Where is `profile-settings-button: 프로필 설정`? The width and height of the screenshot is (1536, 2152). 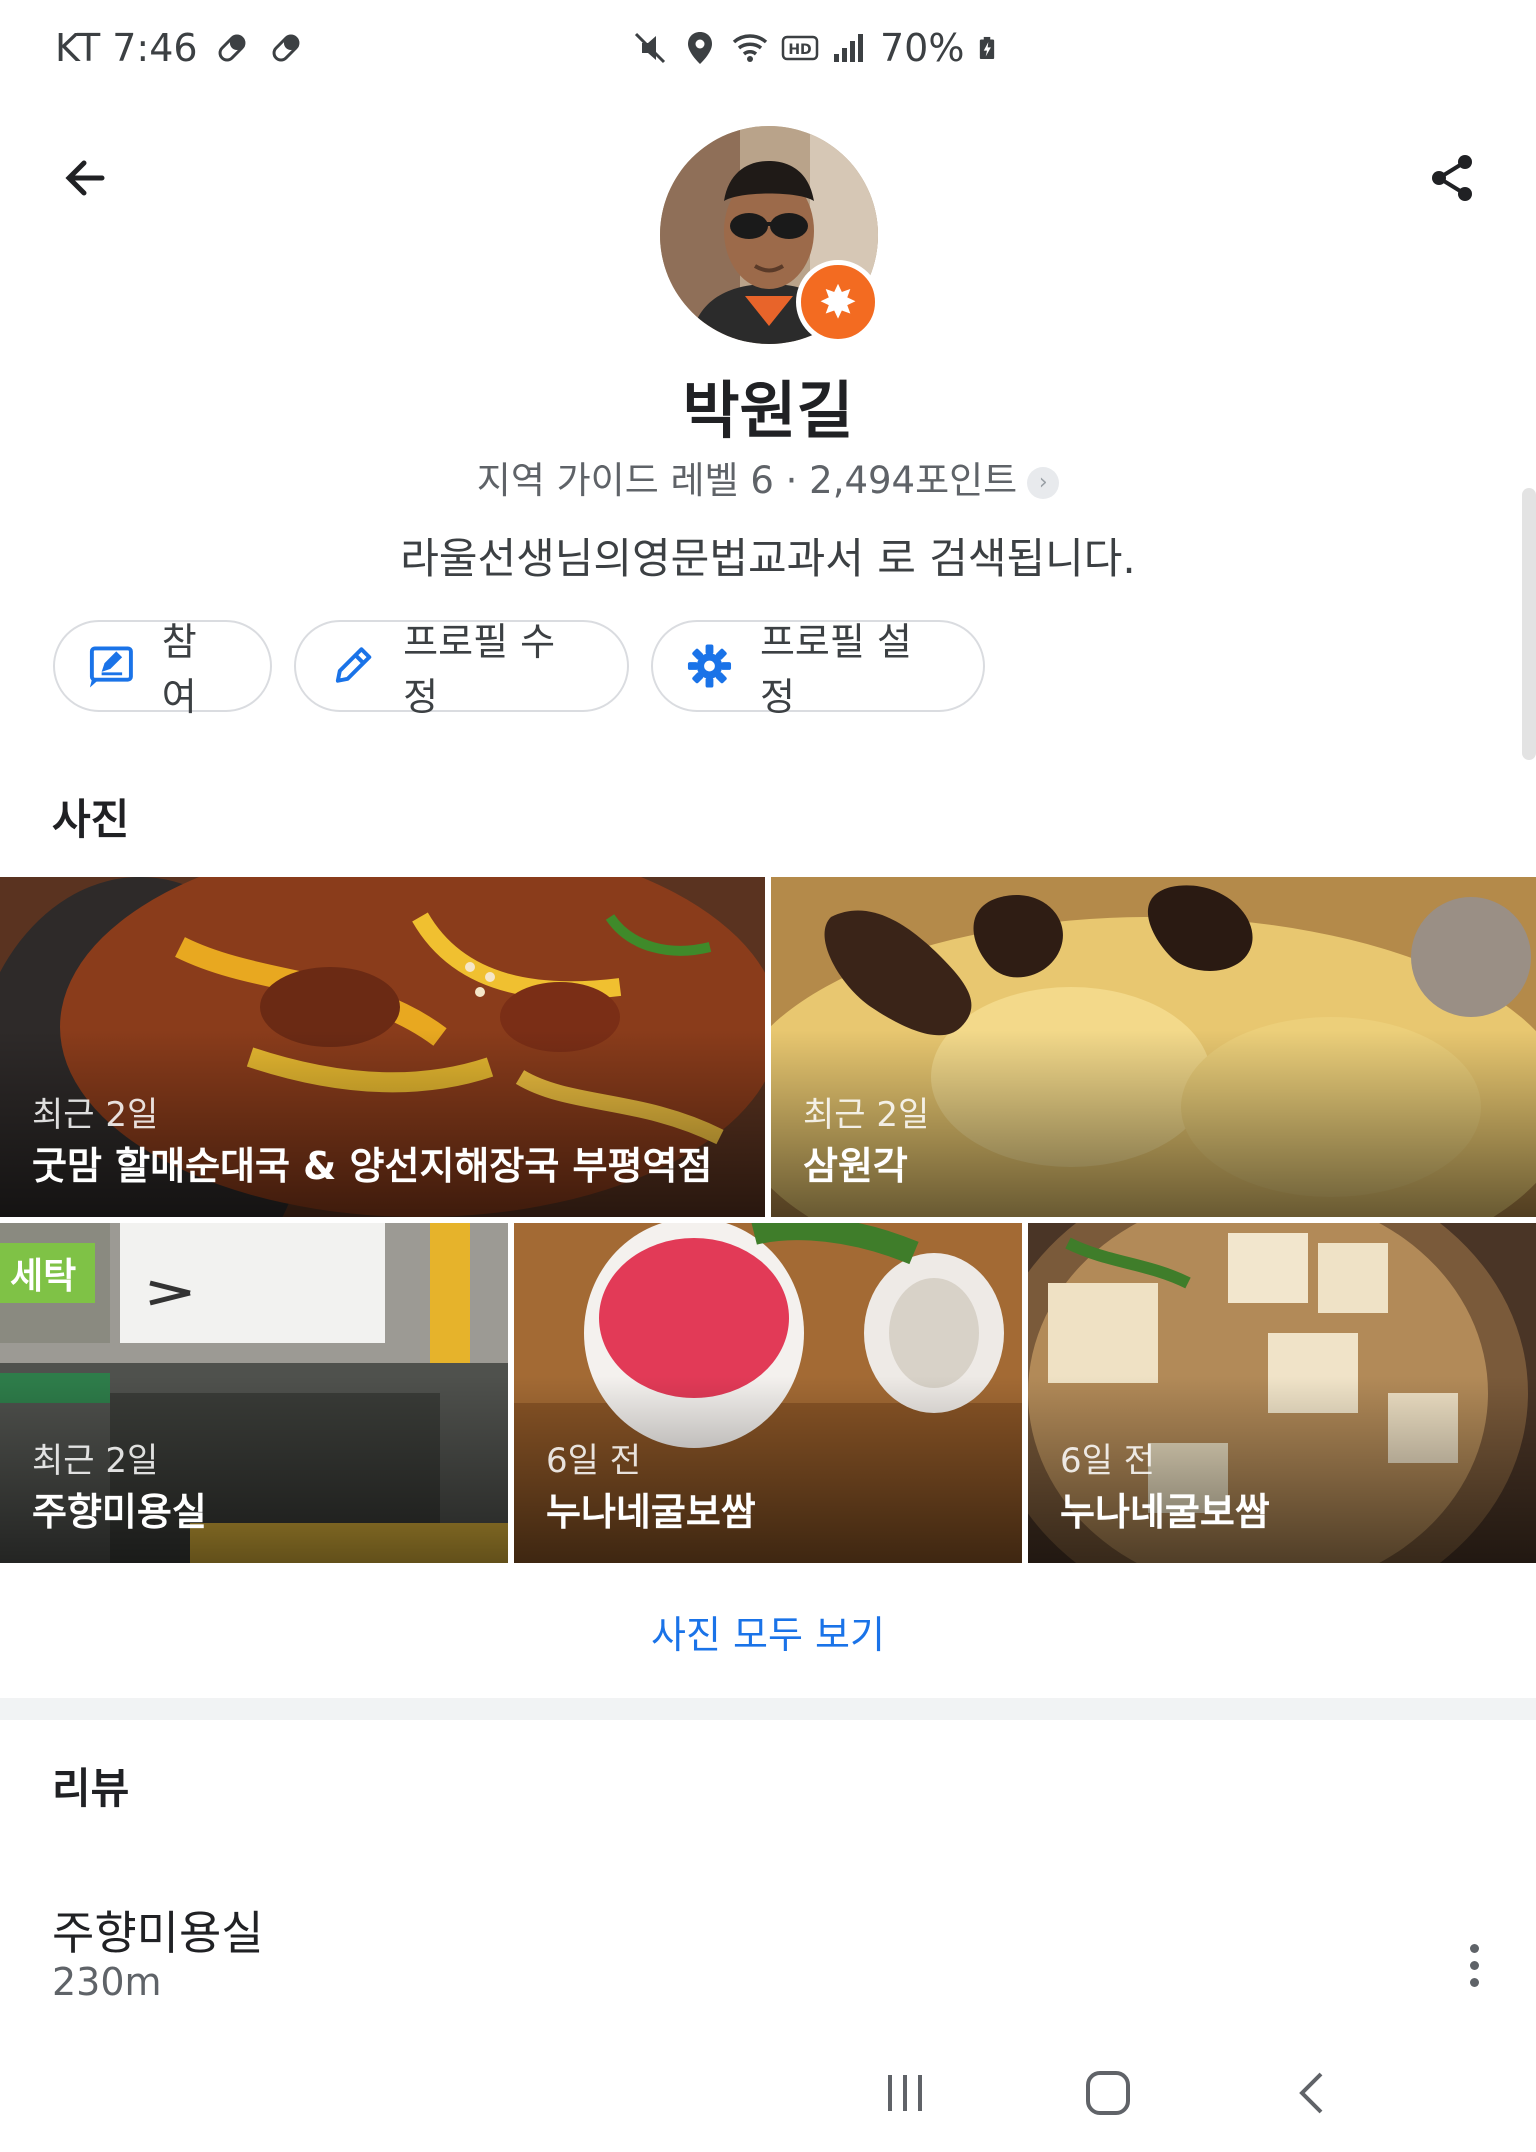
profile-settings-button: 프로필 설정 is located at coordinates (818, 669).